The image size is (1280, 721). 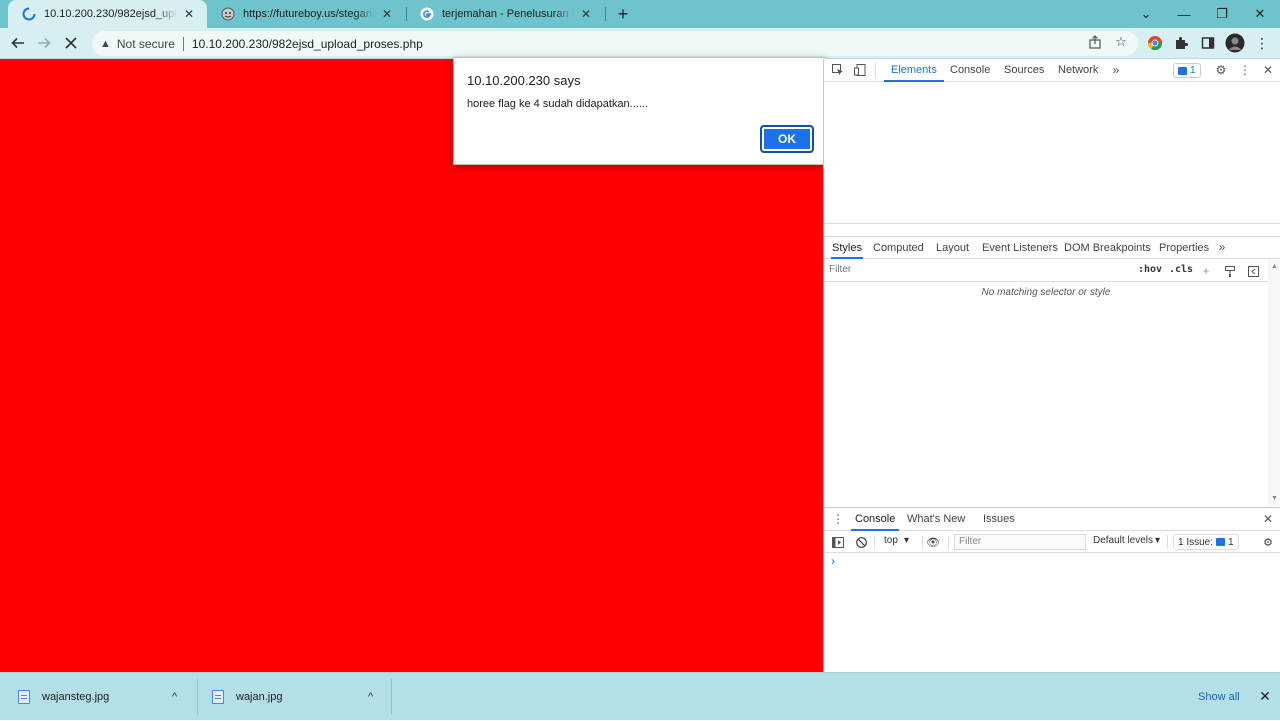 What do you see at coordinates (1245, 70) in the screenshot?
I see `devtools-menu-icon: ⋮` at bounding box center [1245, 70].